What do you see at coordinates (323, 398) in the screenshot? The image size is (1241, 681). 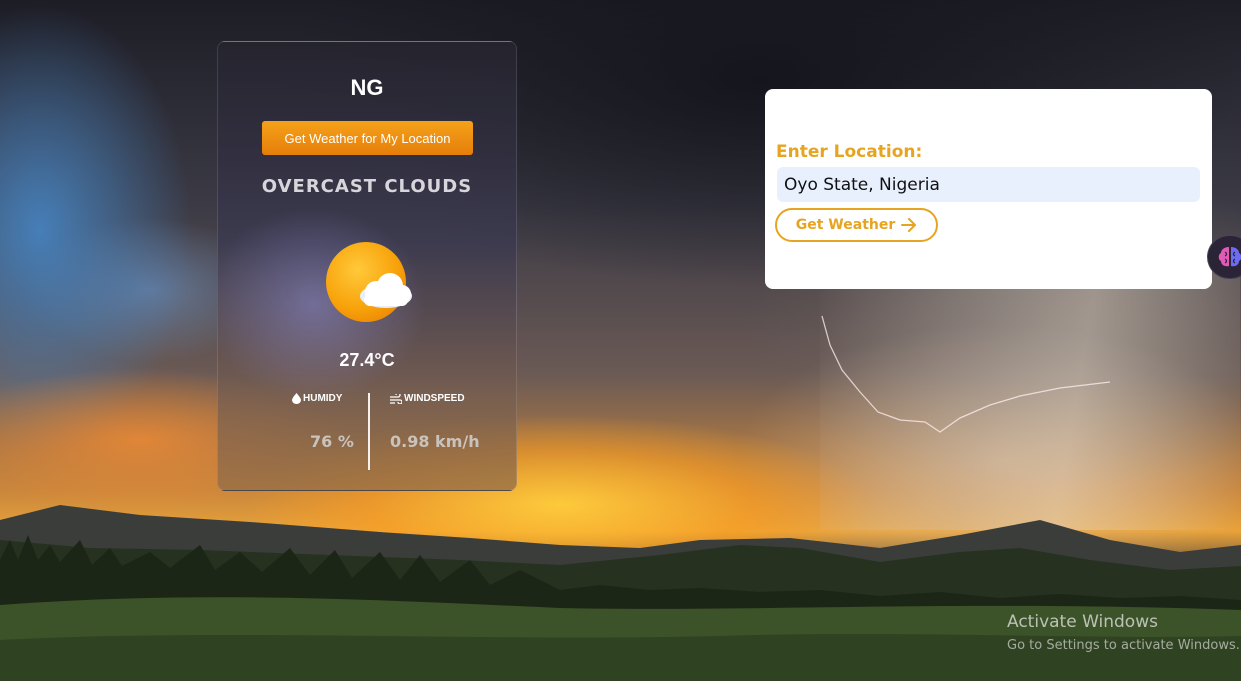 I see `humidity-label-text: HUMIDY` at bounding box center [323, 398].